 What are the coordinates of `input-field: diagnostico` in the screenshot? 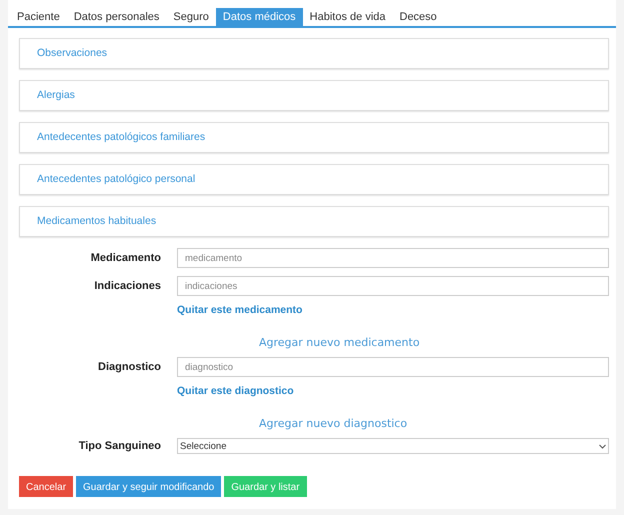 It's located at (393, 367).